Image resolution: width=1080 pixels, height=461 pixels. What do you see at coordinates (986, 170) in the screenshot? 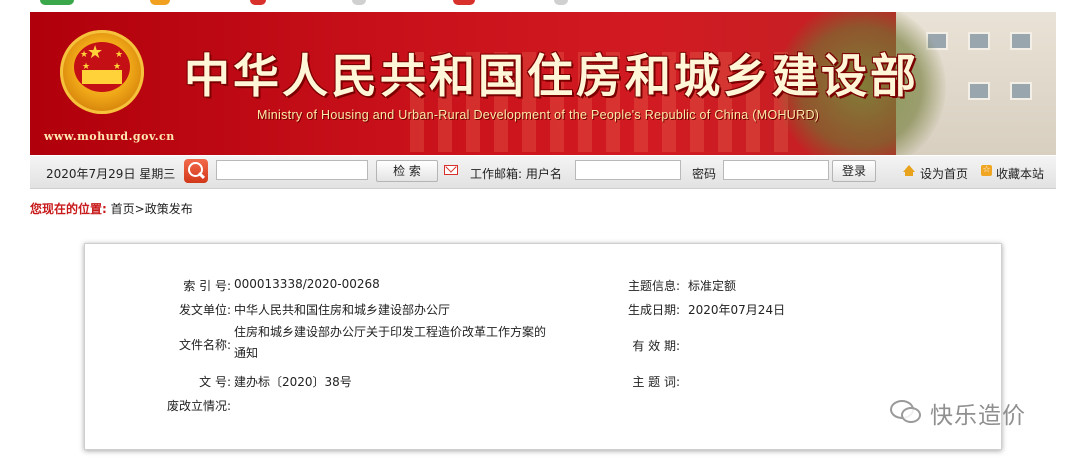
I see `bookmark-icon: ☆` at bounding box center [986, 170].